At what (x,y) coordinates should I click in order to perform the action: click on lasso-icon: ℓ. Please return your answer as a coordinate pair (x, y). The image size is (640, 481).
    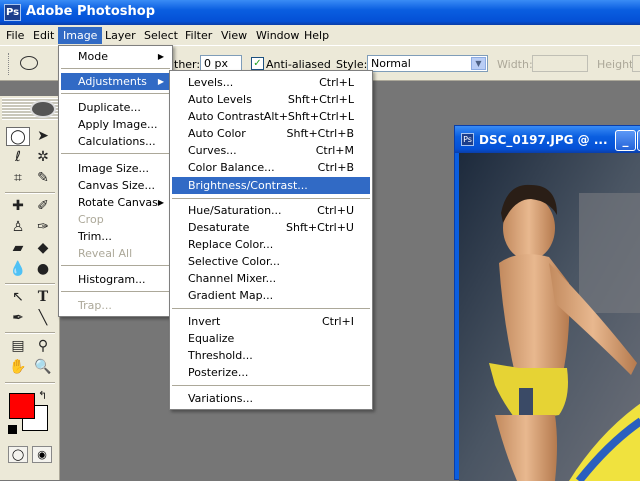
    Looking at the image, I should click on (18, 157).